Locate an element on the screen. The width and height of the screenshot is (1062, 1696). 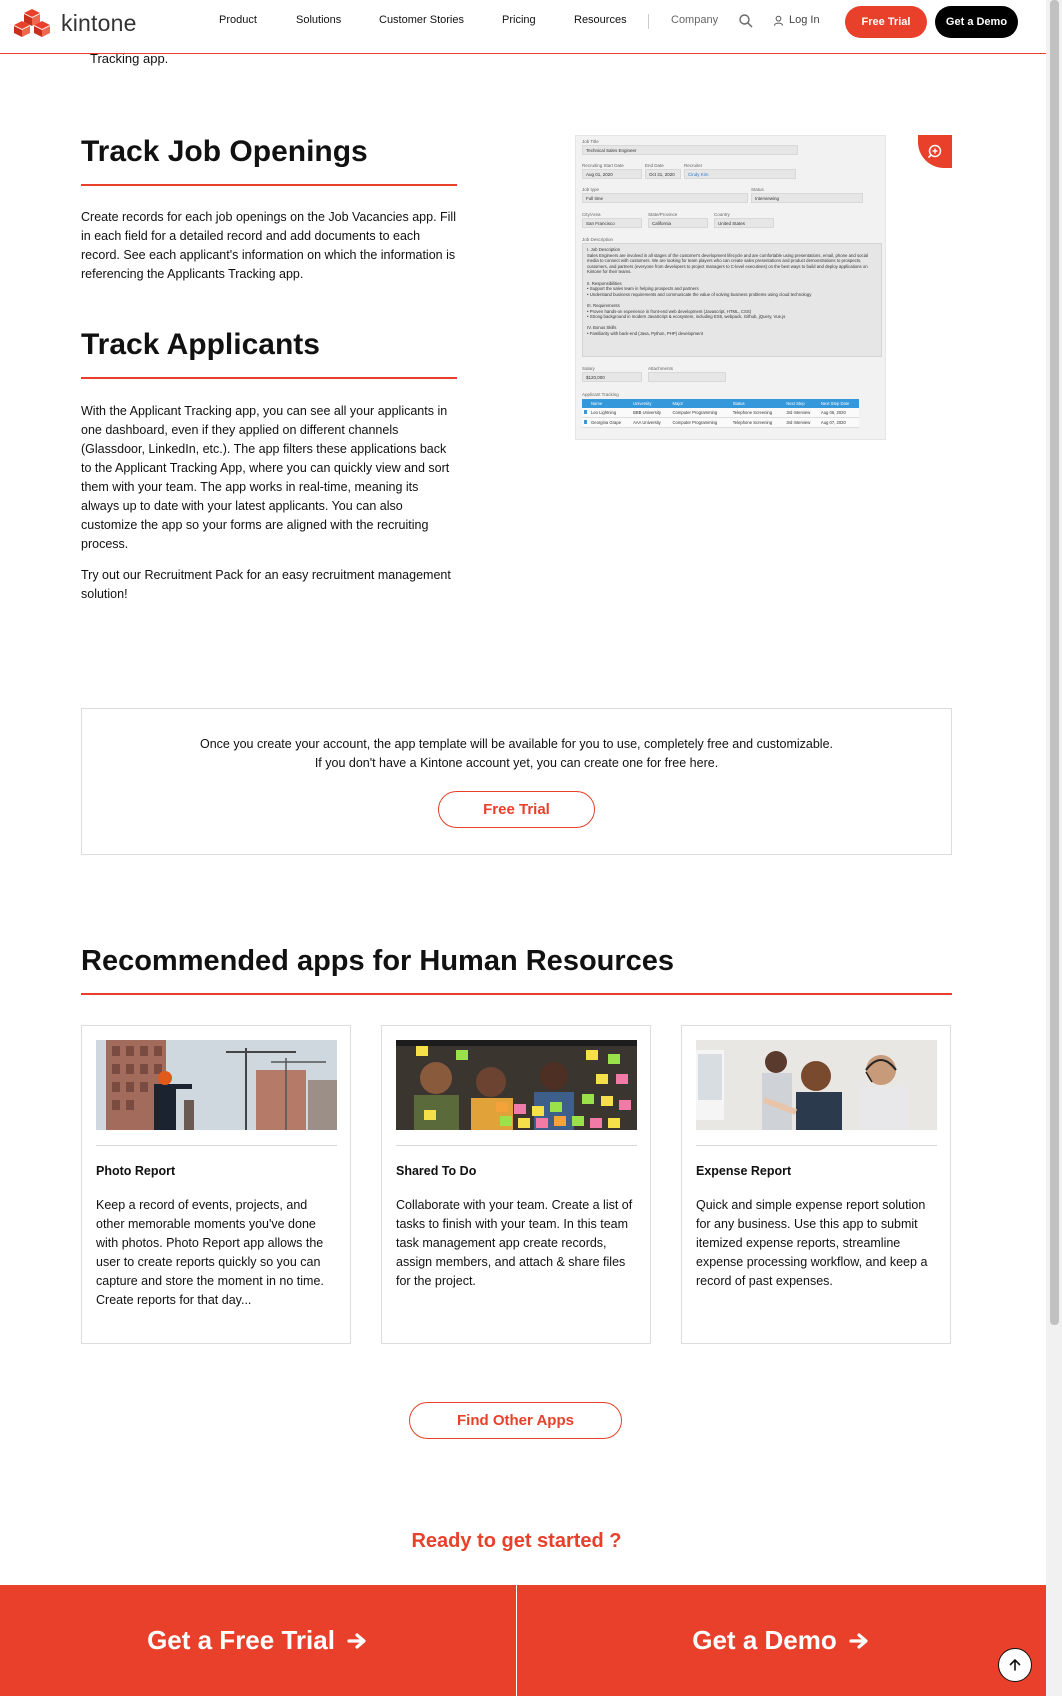
cta-get-demo: Get a Demo is located at coordinates (781, 1640).